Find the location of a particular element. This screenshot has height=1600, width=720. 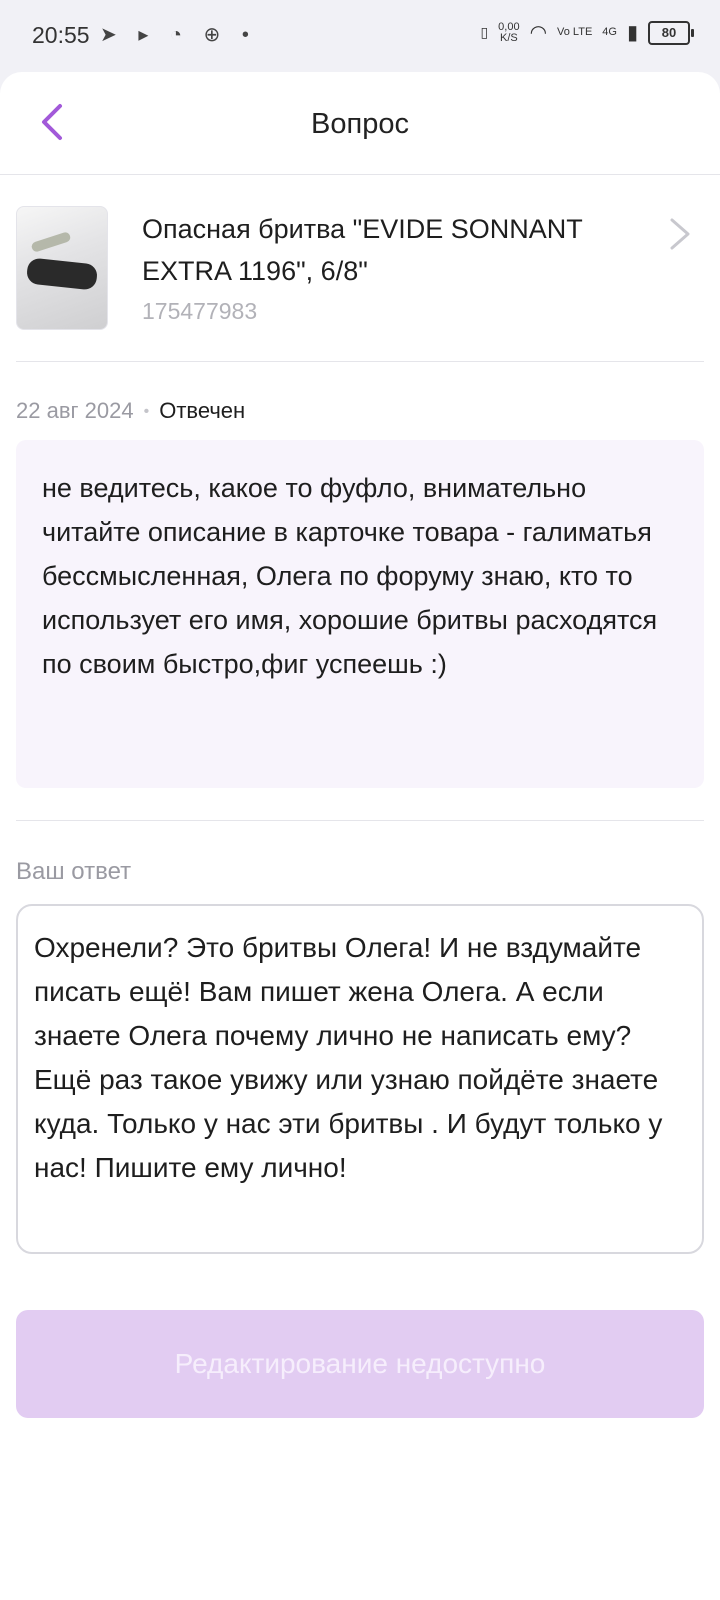

network-type: 4G is located at coordinates (609, 32).